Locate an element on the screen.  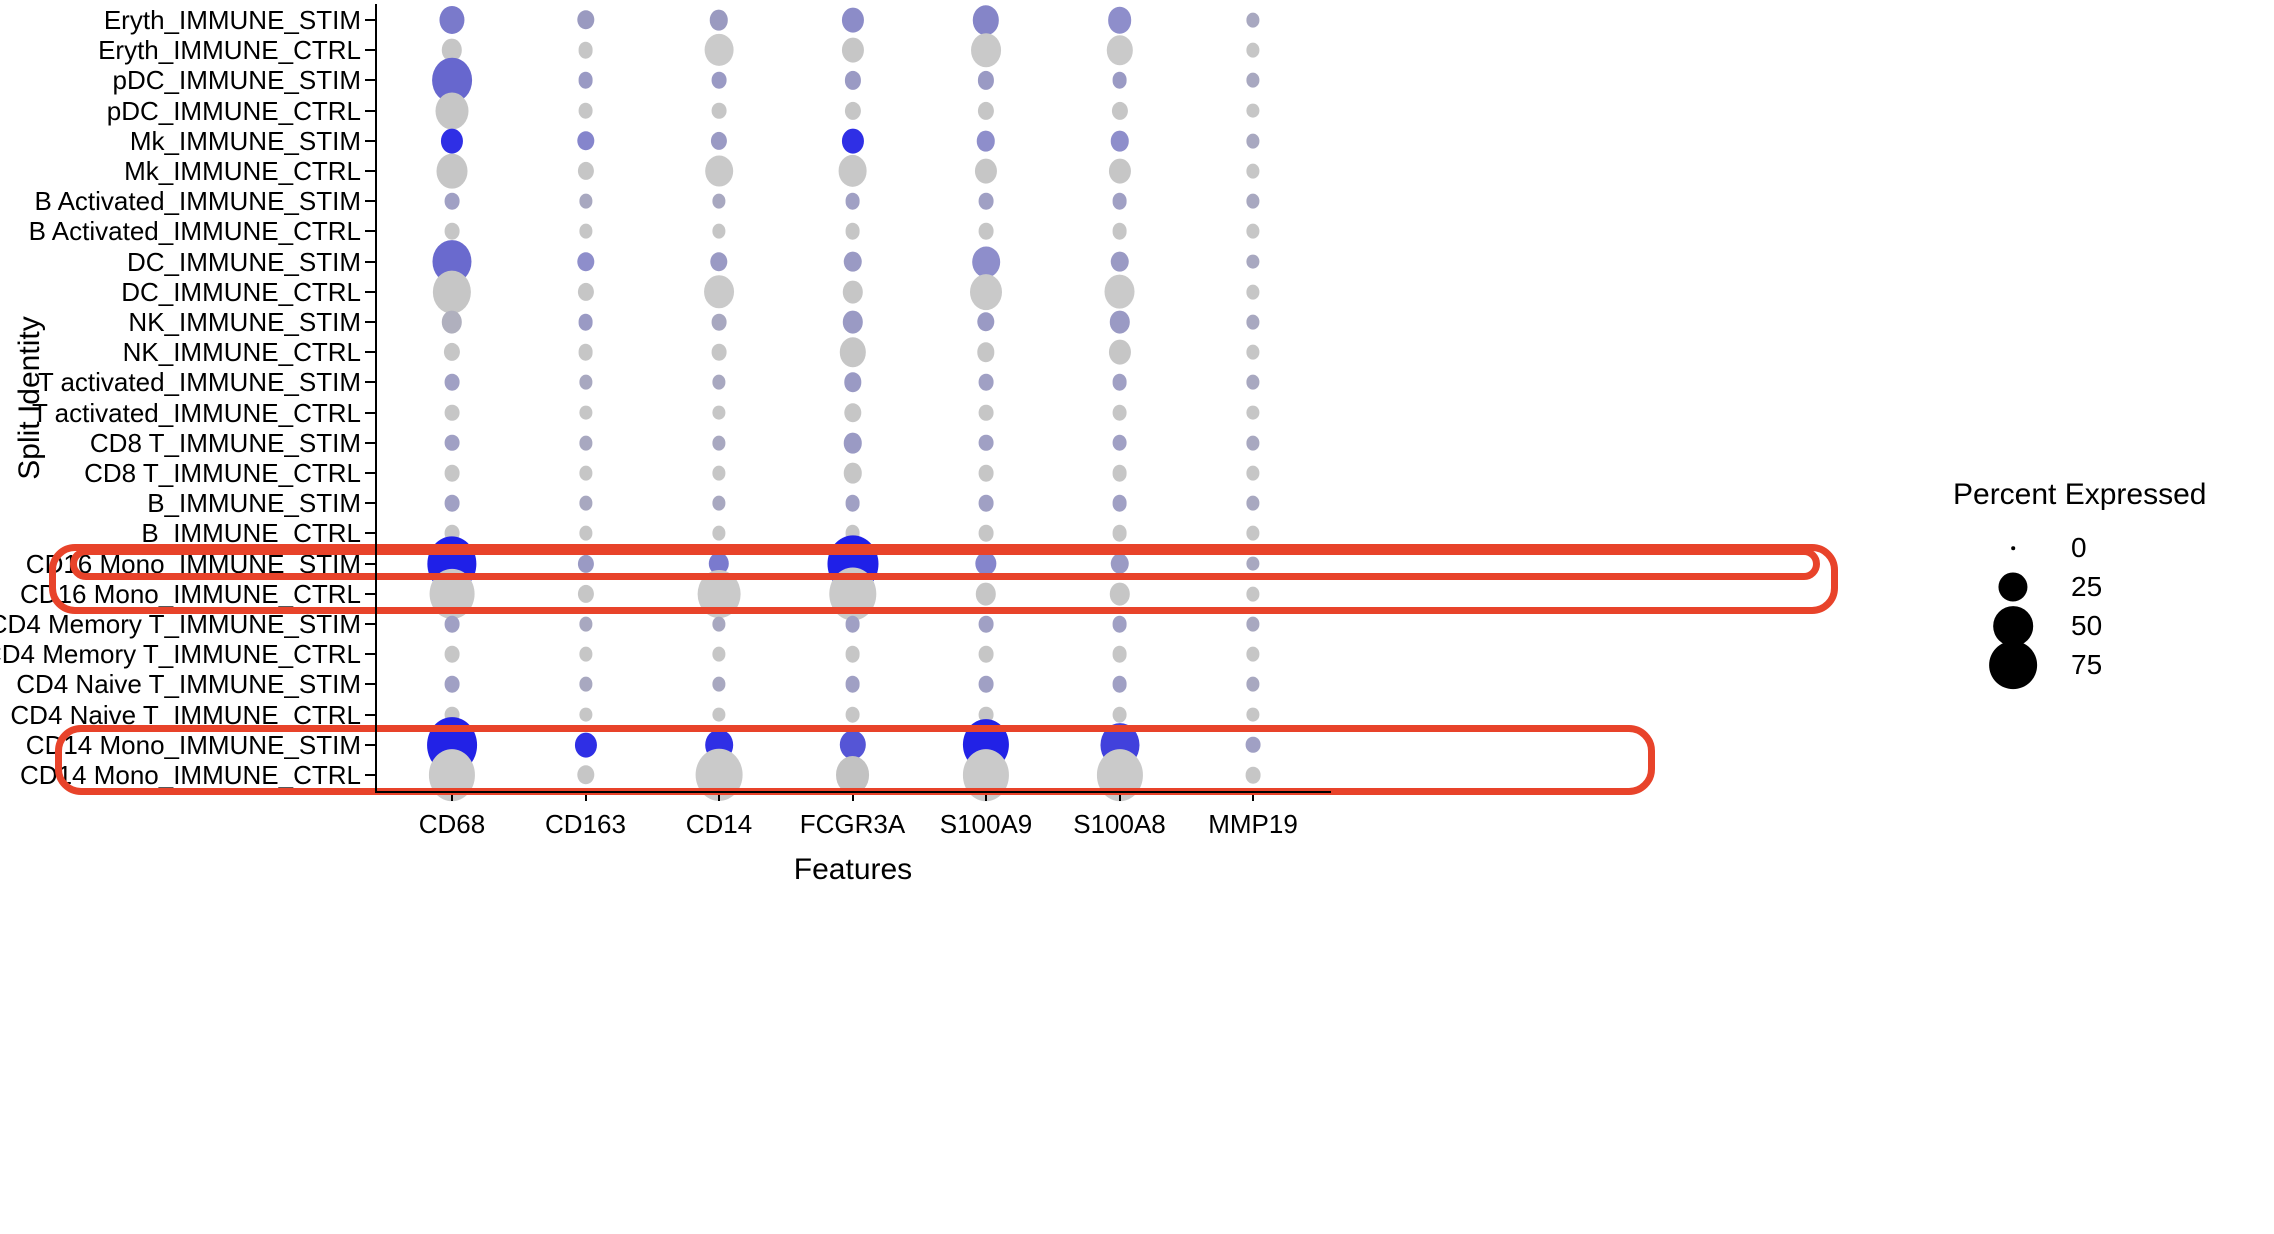
size-legend-dot is located at coordinates (2013, 665).